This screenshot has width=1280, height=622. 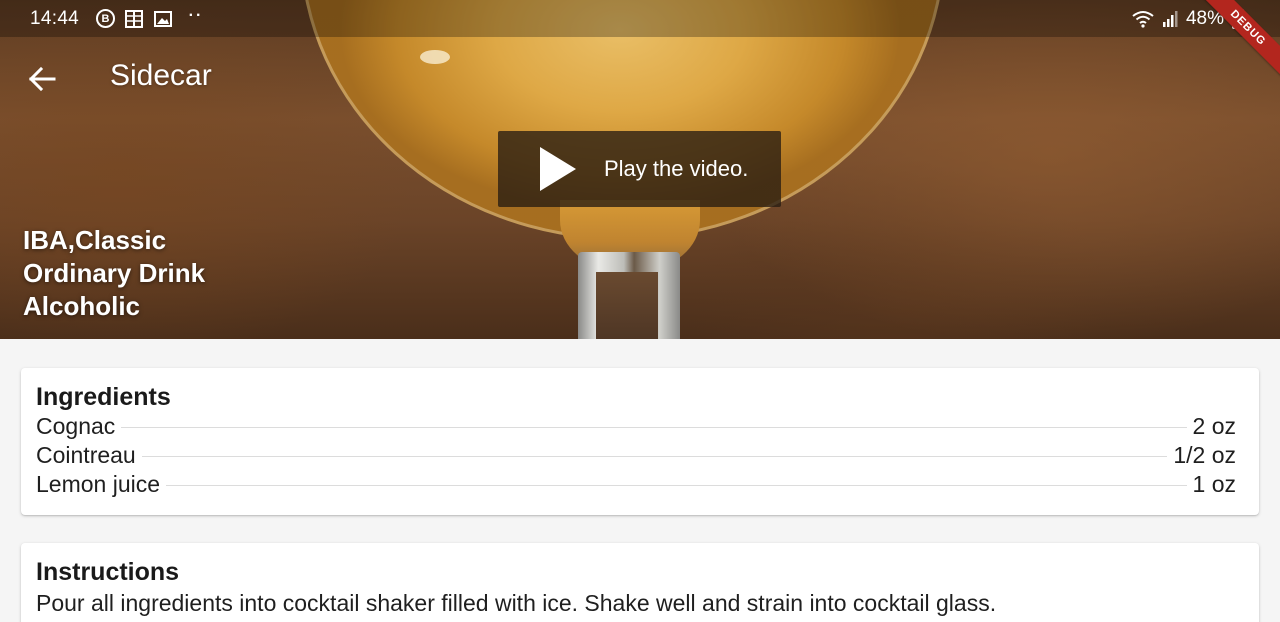 What do you see at coordinates (1204, 455) in the screenshot?
I see `ingredient-measure: 1/2 oz` at bounding box center [1204, 455].